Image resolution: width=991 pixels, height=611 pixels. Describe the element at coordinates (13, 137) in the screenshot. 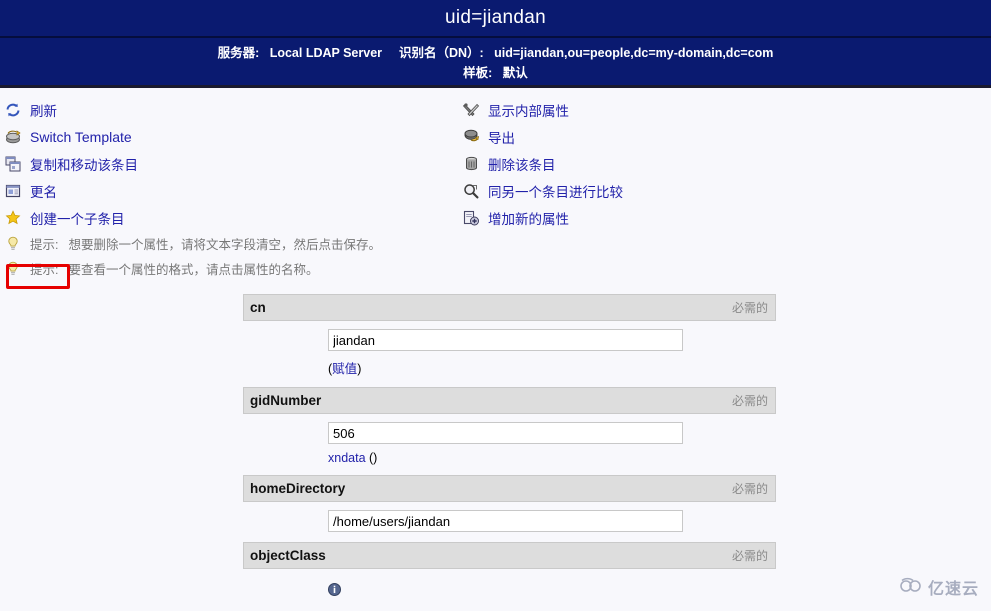

I see `switch-template-icon` at that location.